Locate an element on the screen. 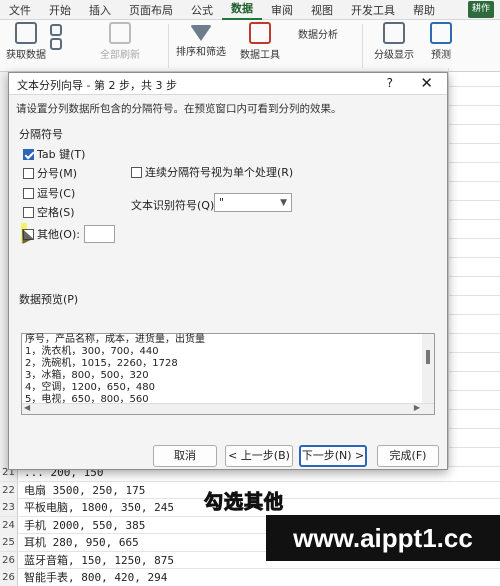 This screenshot has width=500, height=586. data-analysis-button: 数据分析 is located at coordinates (318, 33).